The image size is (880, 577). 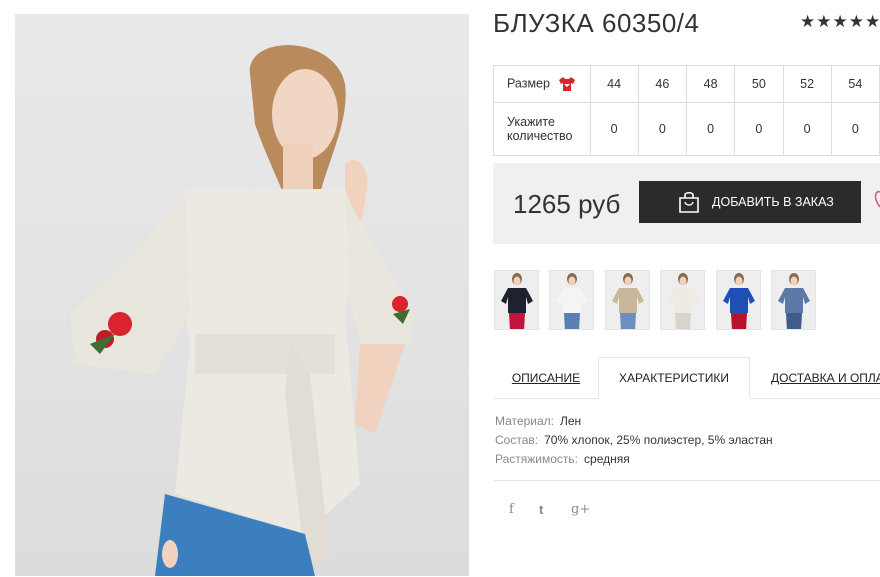 What do you see at coordinates (537, 459) in the screenshot?
I see `spec-stretch-key: Растяжимость:` at bounding box center [537, 459].